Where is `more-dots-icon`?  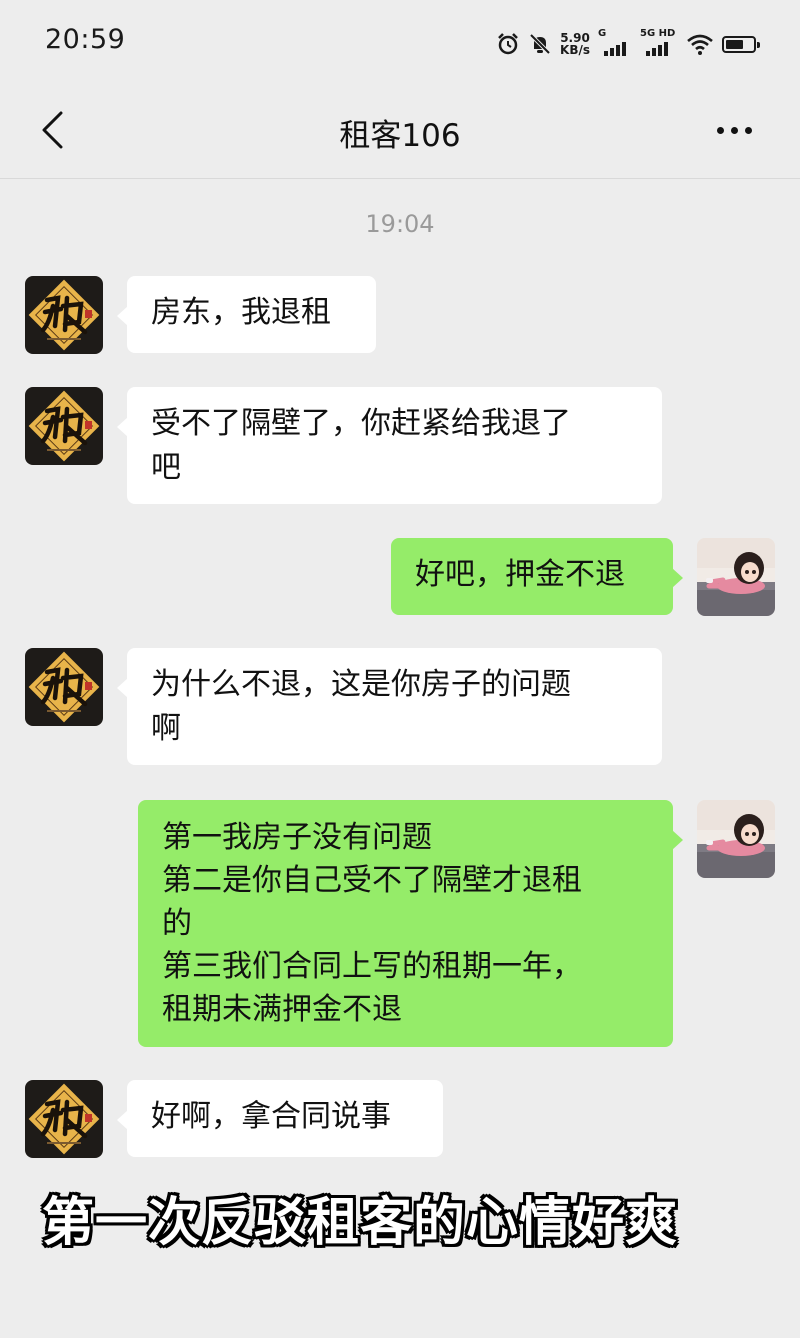
more-dots-icon is located at coordinates (720, 130).